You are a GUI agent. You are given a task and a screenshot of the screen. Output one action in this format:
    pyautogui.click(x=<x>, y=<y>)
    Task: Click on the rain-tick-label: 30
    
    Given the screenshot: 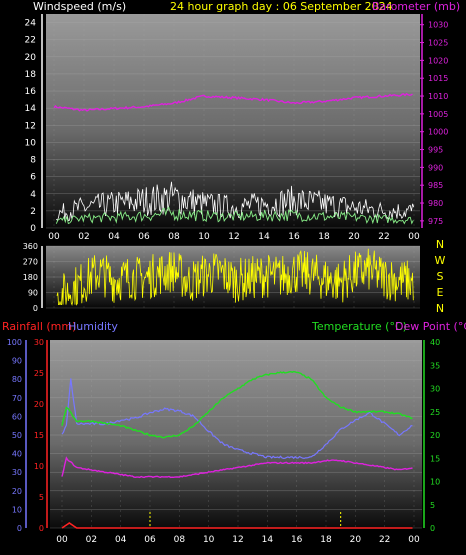 What is the action you would take?
    pyautogui.click(x=39, y=342)
    